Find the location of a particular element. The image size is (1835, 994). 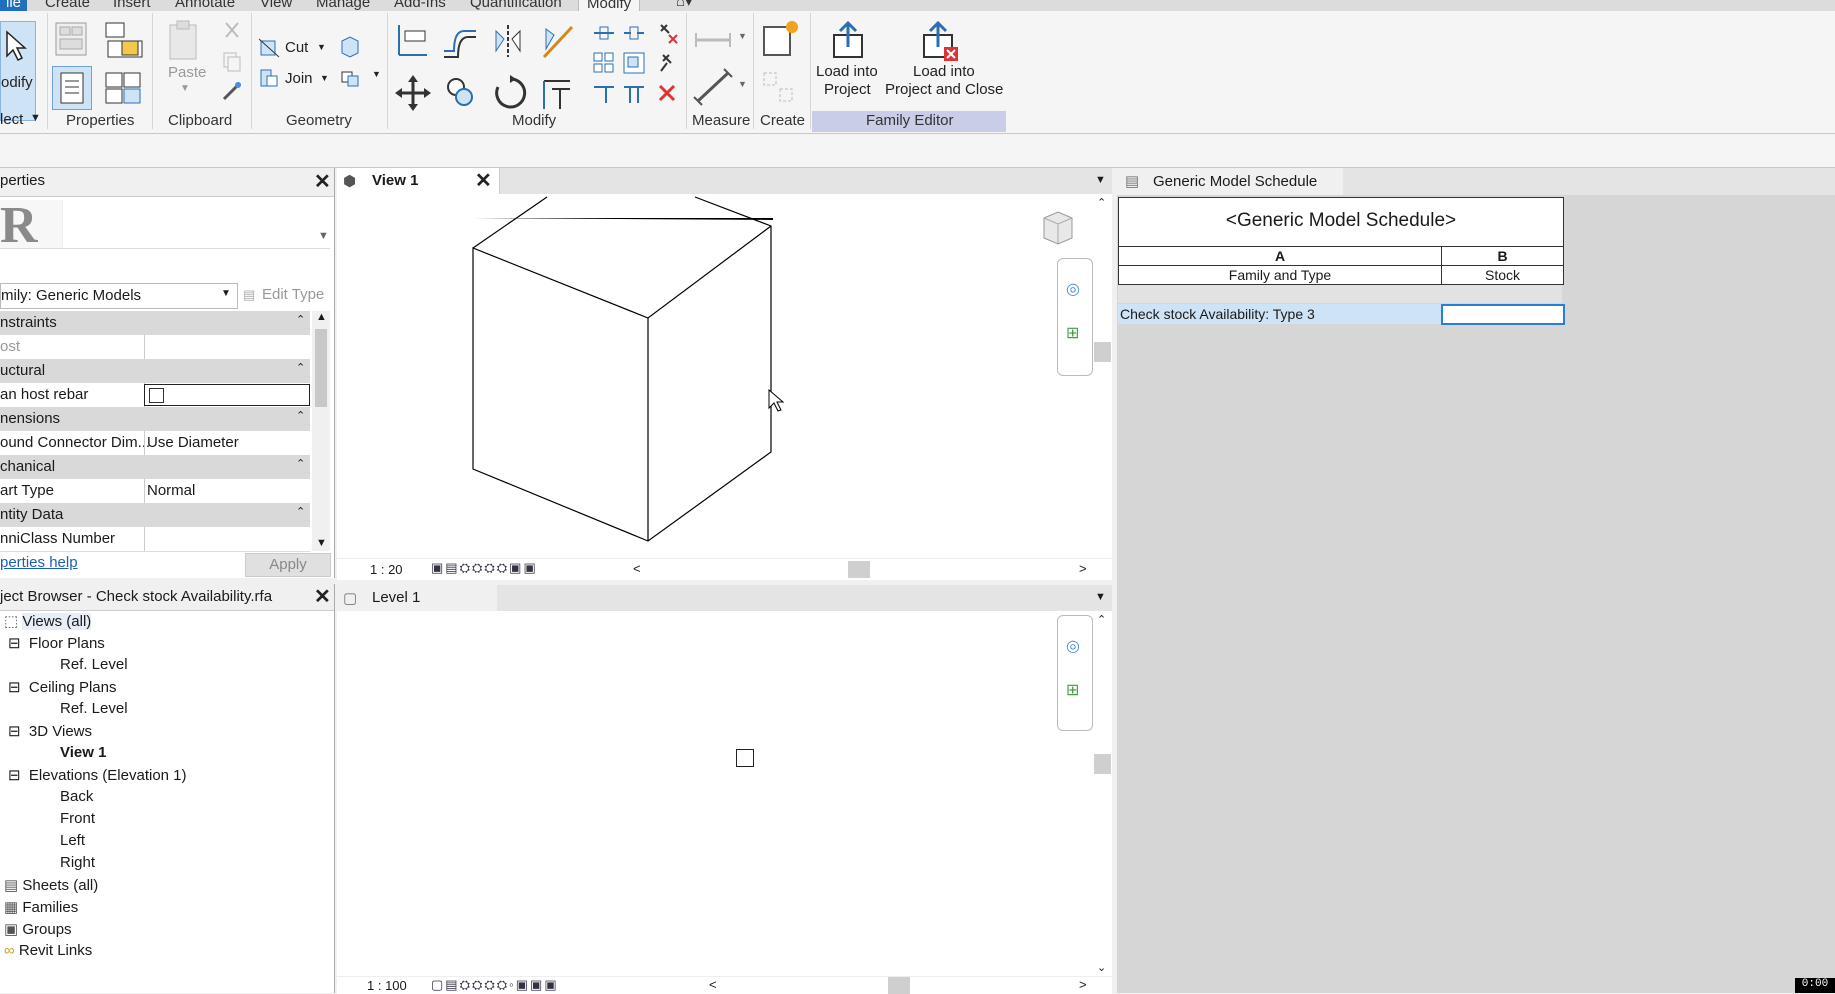

wall-joins-chevron-icon: ▼ is located at coordinates (376, 74).